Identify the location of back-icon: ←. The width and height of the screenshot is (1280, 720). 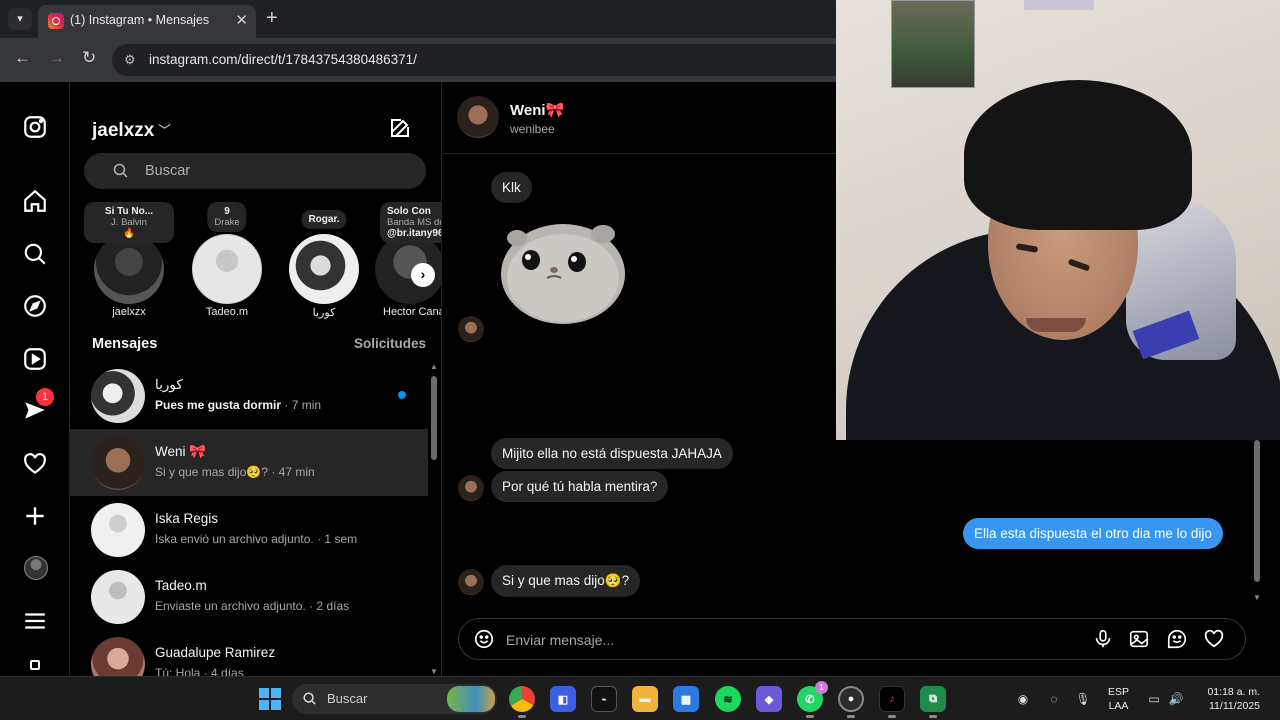
(22, 58).